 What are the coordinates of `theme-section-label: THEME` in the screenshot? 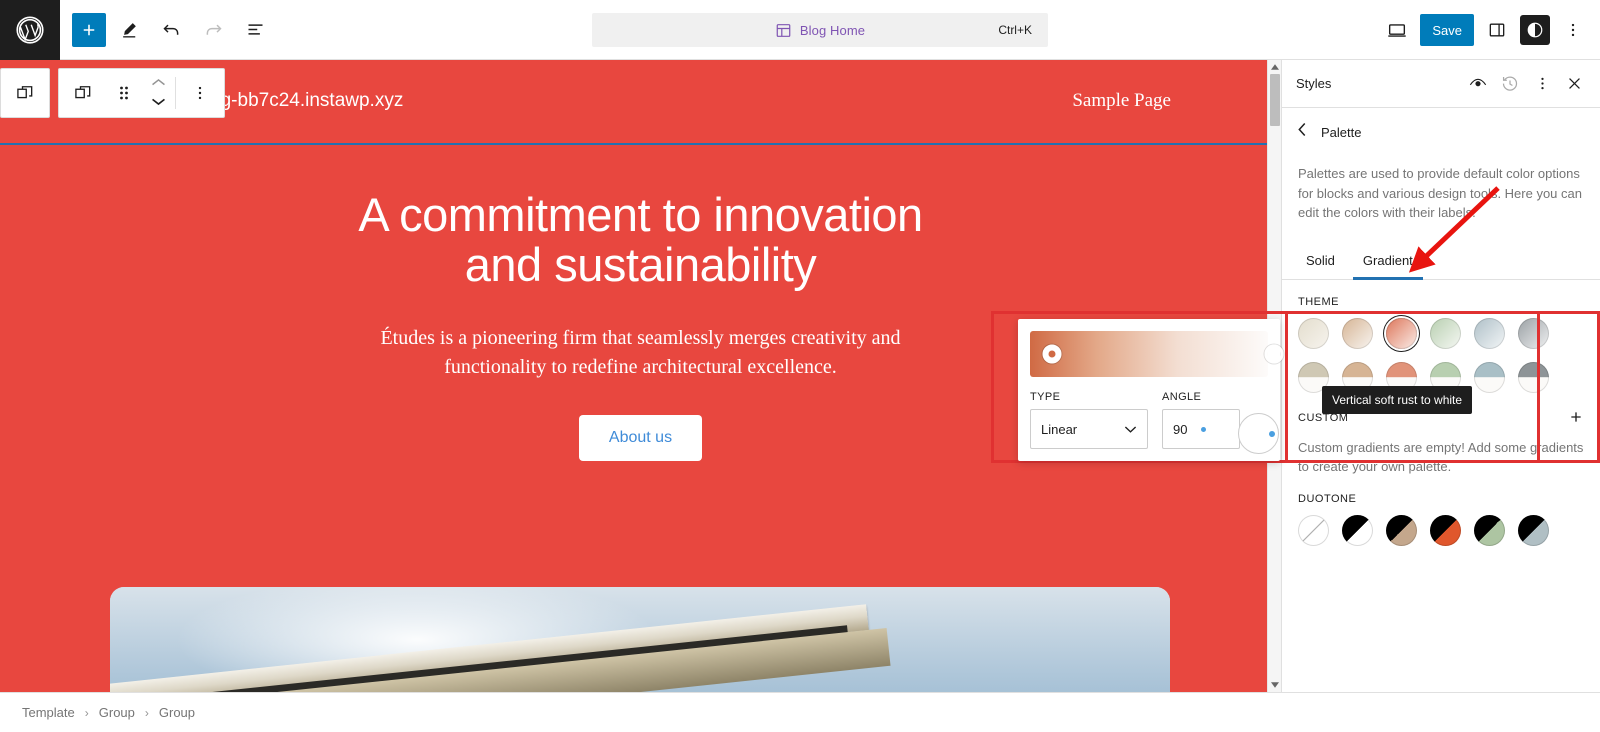 It's located at (1441, 302).